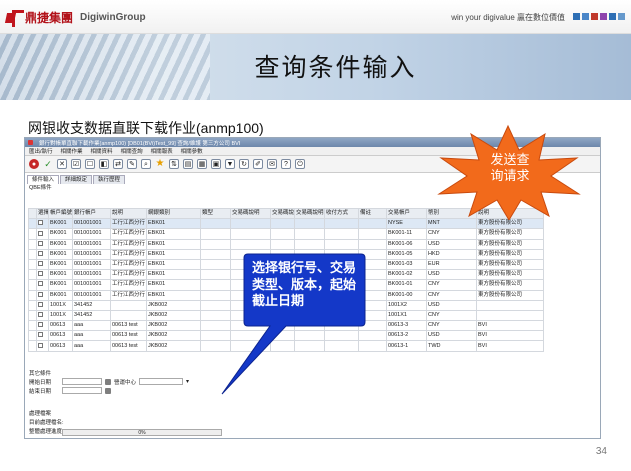 The width and height of the screenshot is (631, 471). What do you see at coordinates (451, 346) in the screenshot?
I see `cell-currency: TWD` at bounding box center [451, 346].